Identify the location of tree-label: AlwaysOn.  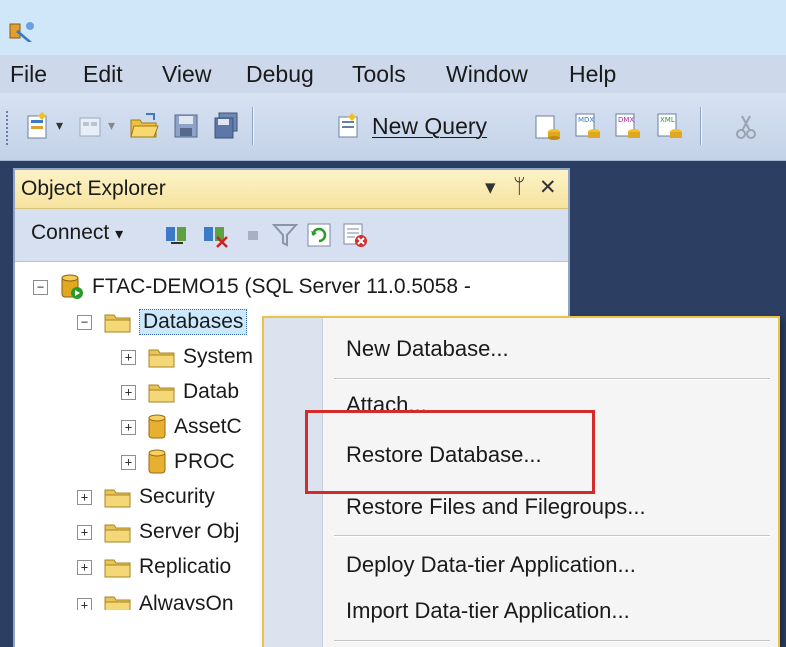
(186, 601).